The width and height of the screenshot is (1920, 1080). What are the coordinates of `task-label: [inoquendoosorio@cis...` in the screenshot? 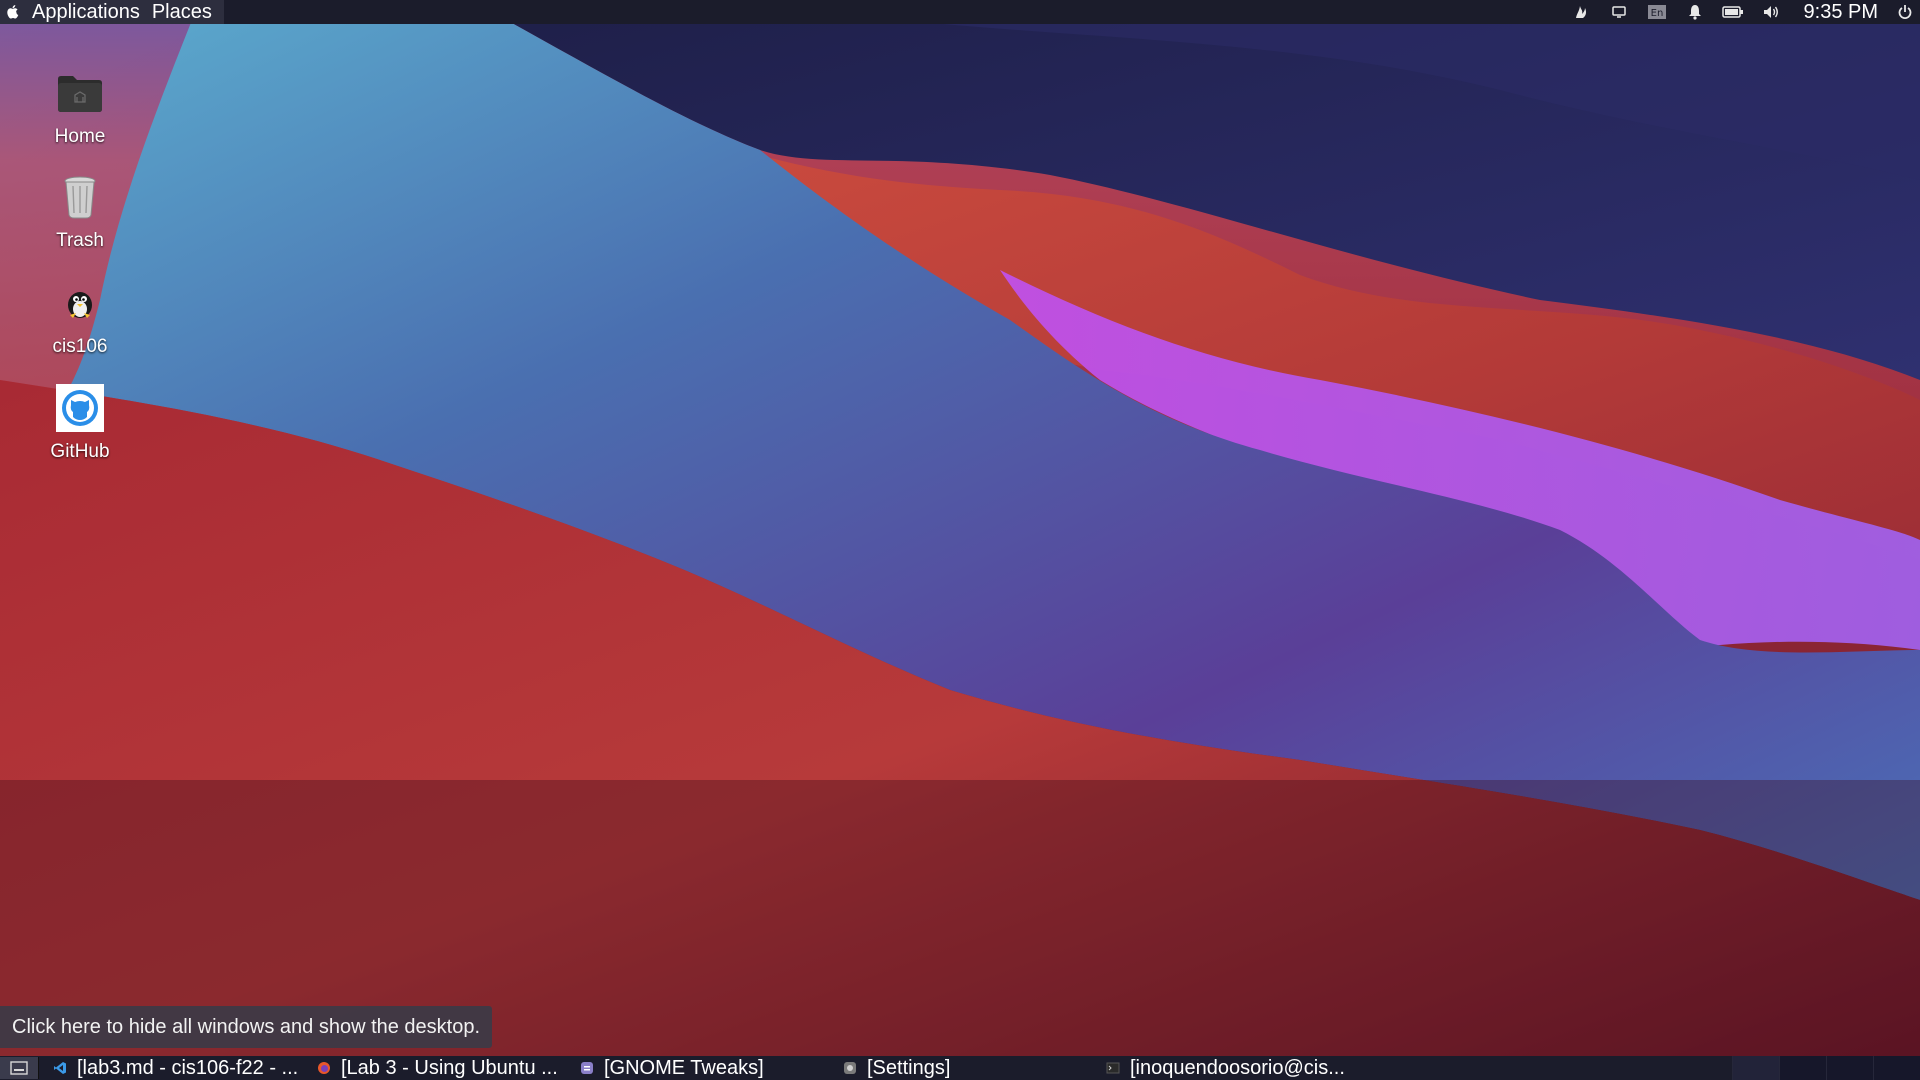 It's located at (1237, 1067).